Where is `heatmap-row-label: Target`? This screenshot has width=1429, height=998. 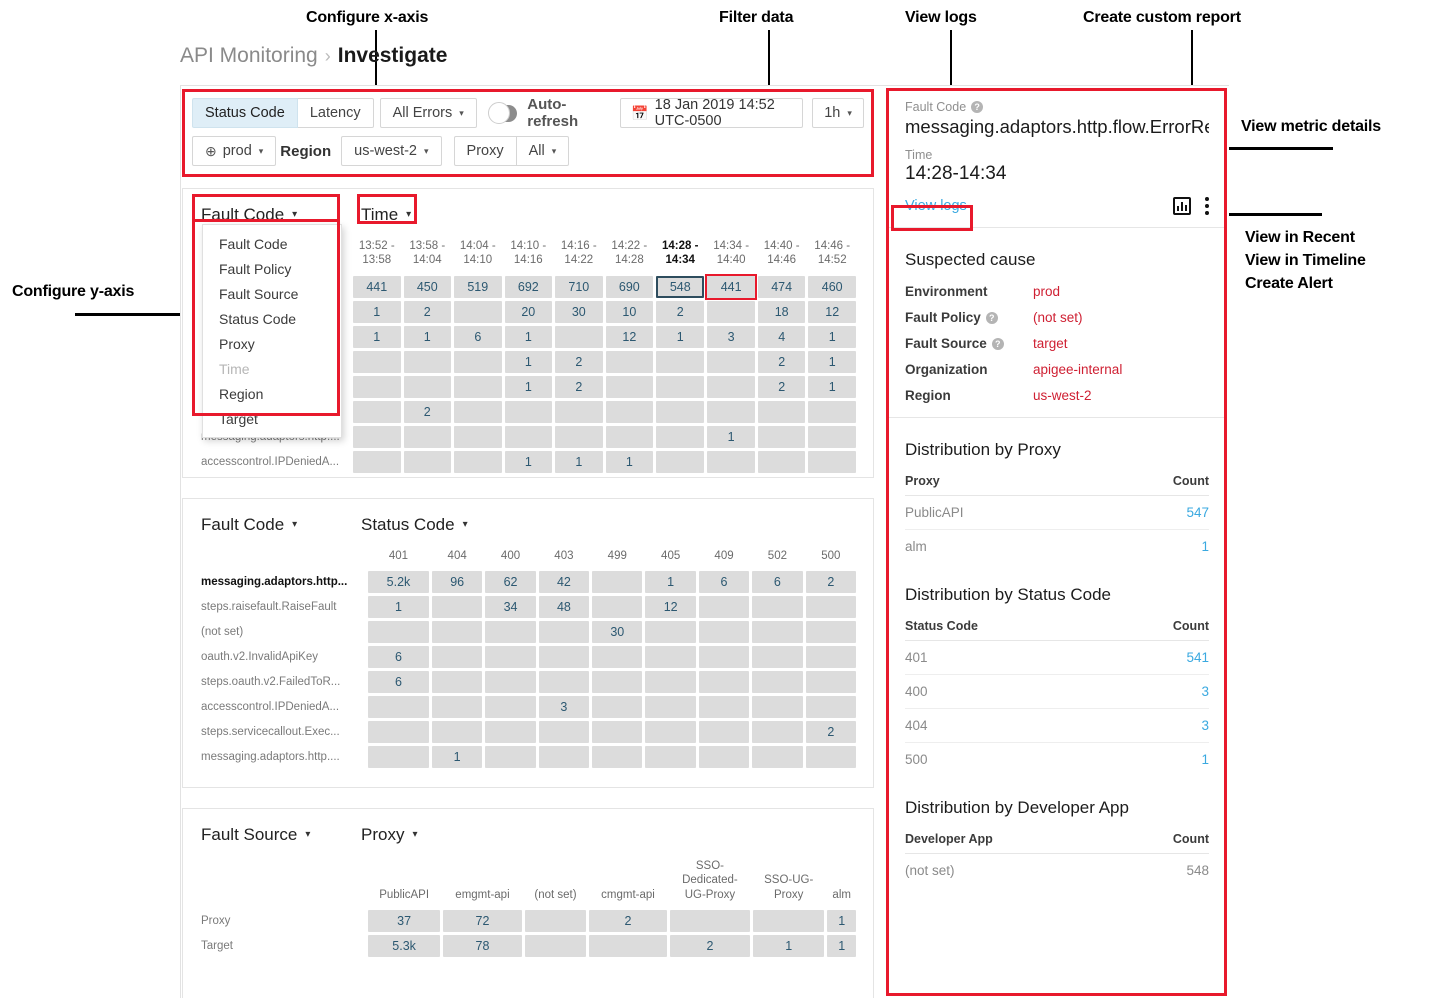
heatmap-row-label: Target is located at coordinates (282, 946).